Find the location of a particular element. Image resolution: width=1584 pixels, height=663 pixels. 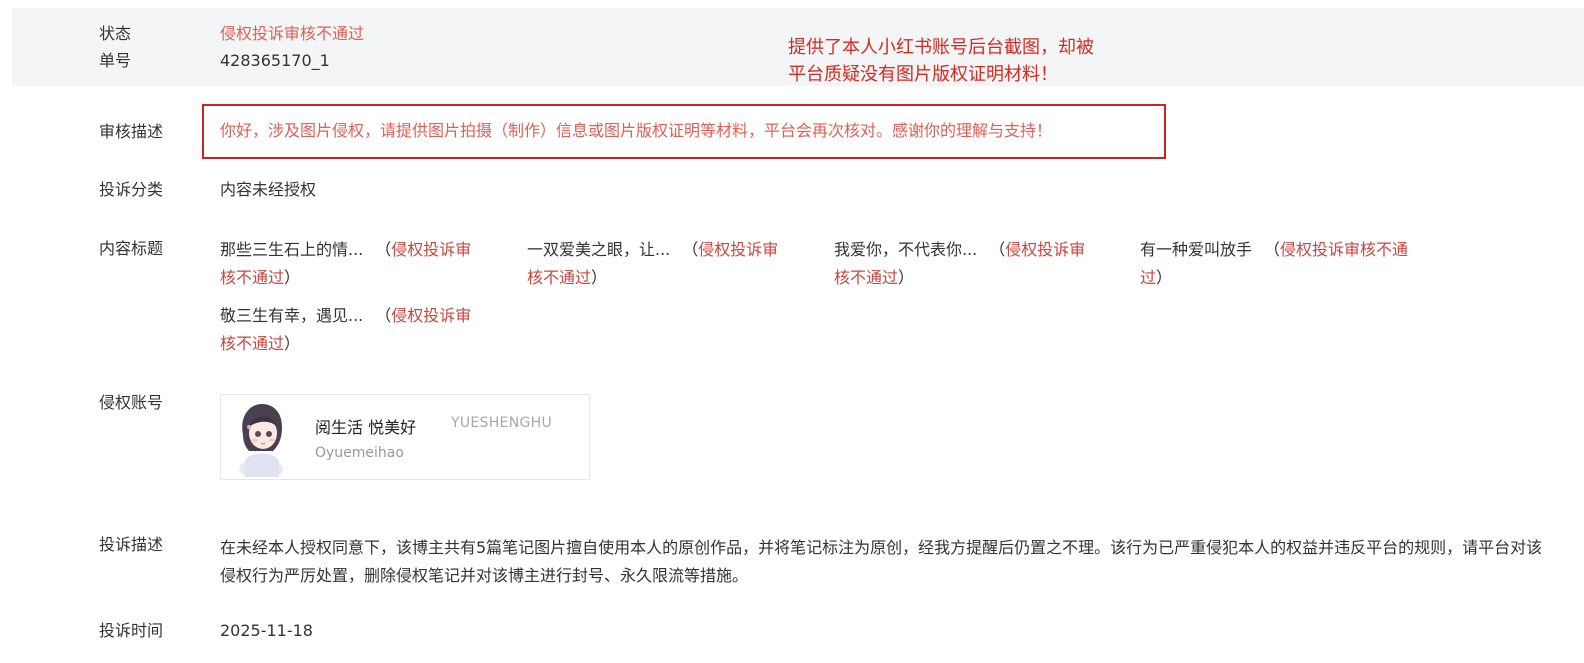

order-value: 428365170_1 is located at coordinates (275, 60).